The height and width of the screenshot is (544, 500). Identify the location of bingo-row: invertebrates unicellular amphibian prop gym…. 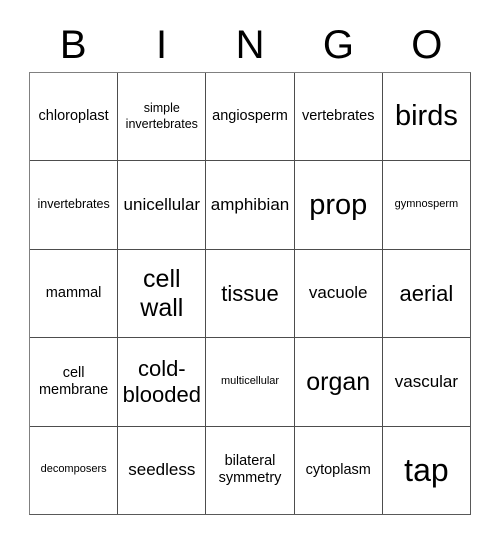
(250, 204).